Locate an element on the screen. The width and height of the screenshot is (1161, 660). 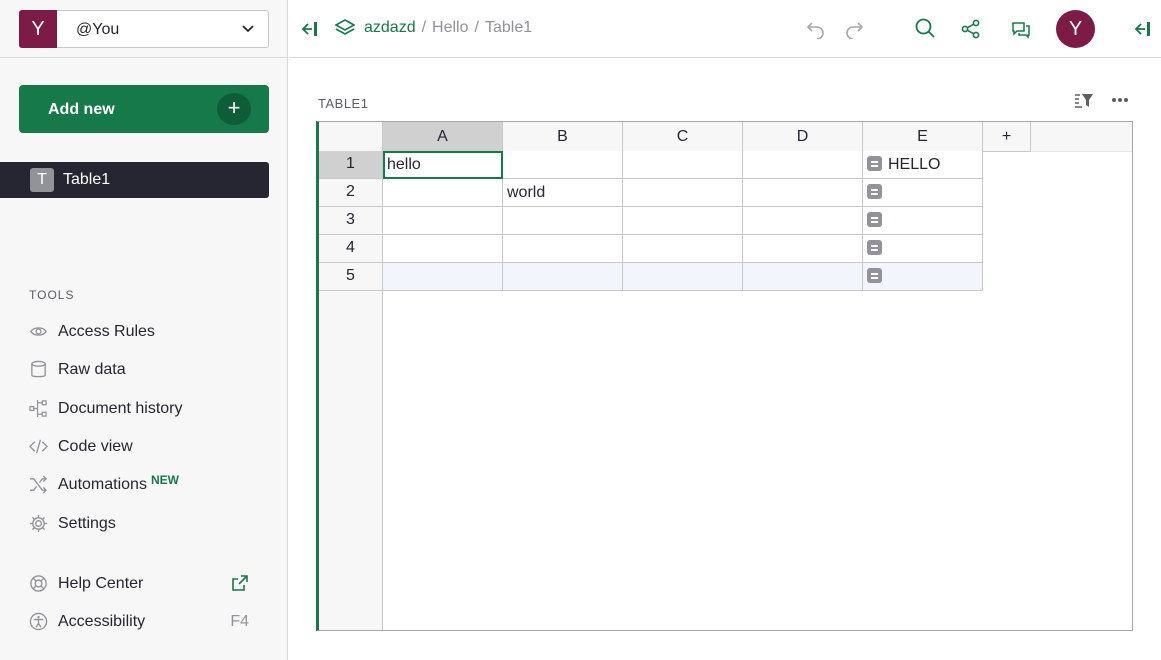
shuffle-icon is located at coordinates (38, 484).